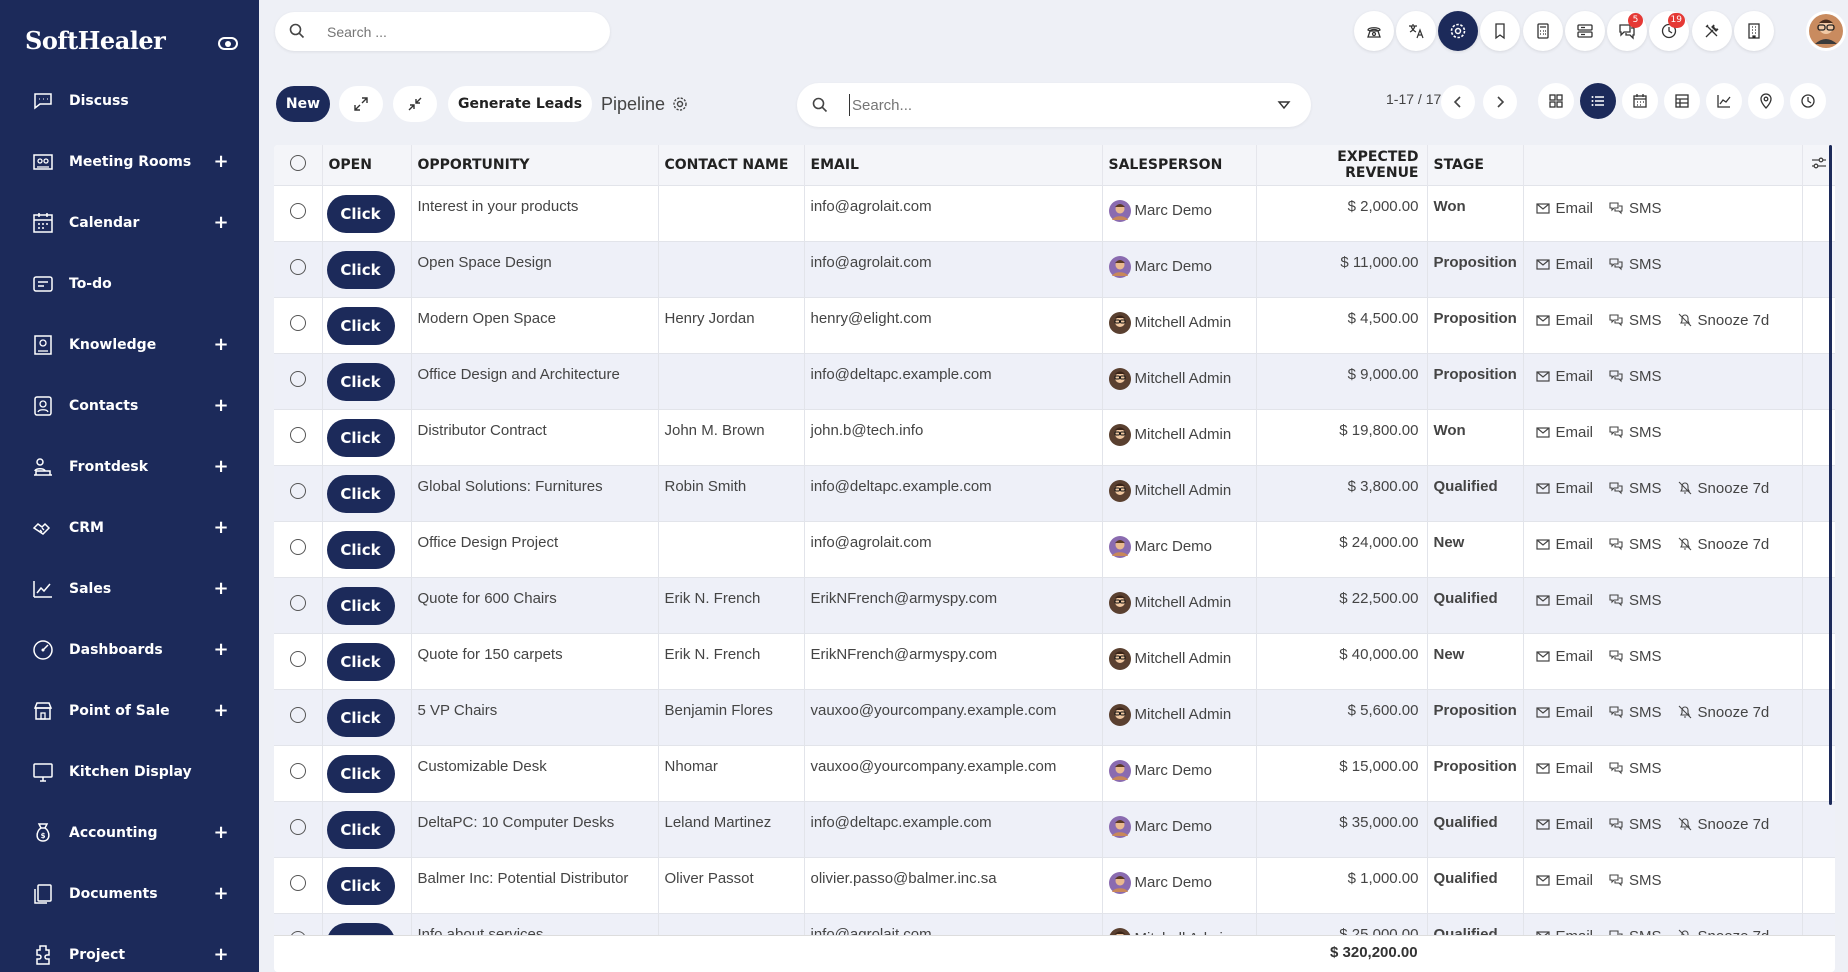 Image resolution: width=1848 pixels, height=972 pixels. Describe the element at coordinates (129, 893) in the screenshot. I see `sidebar-item-documents: Documents +` at that location.